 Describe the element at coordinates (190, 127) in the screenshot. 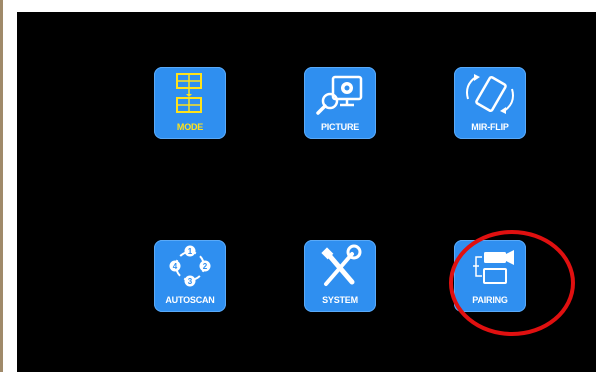

I see `mode-label: MODE` at that location.